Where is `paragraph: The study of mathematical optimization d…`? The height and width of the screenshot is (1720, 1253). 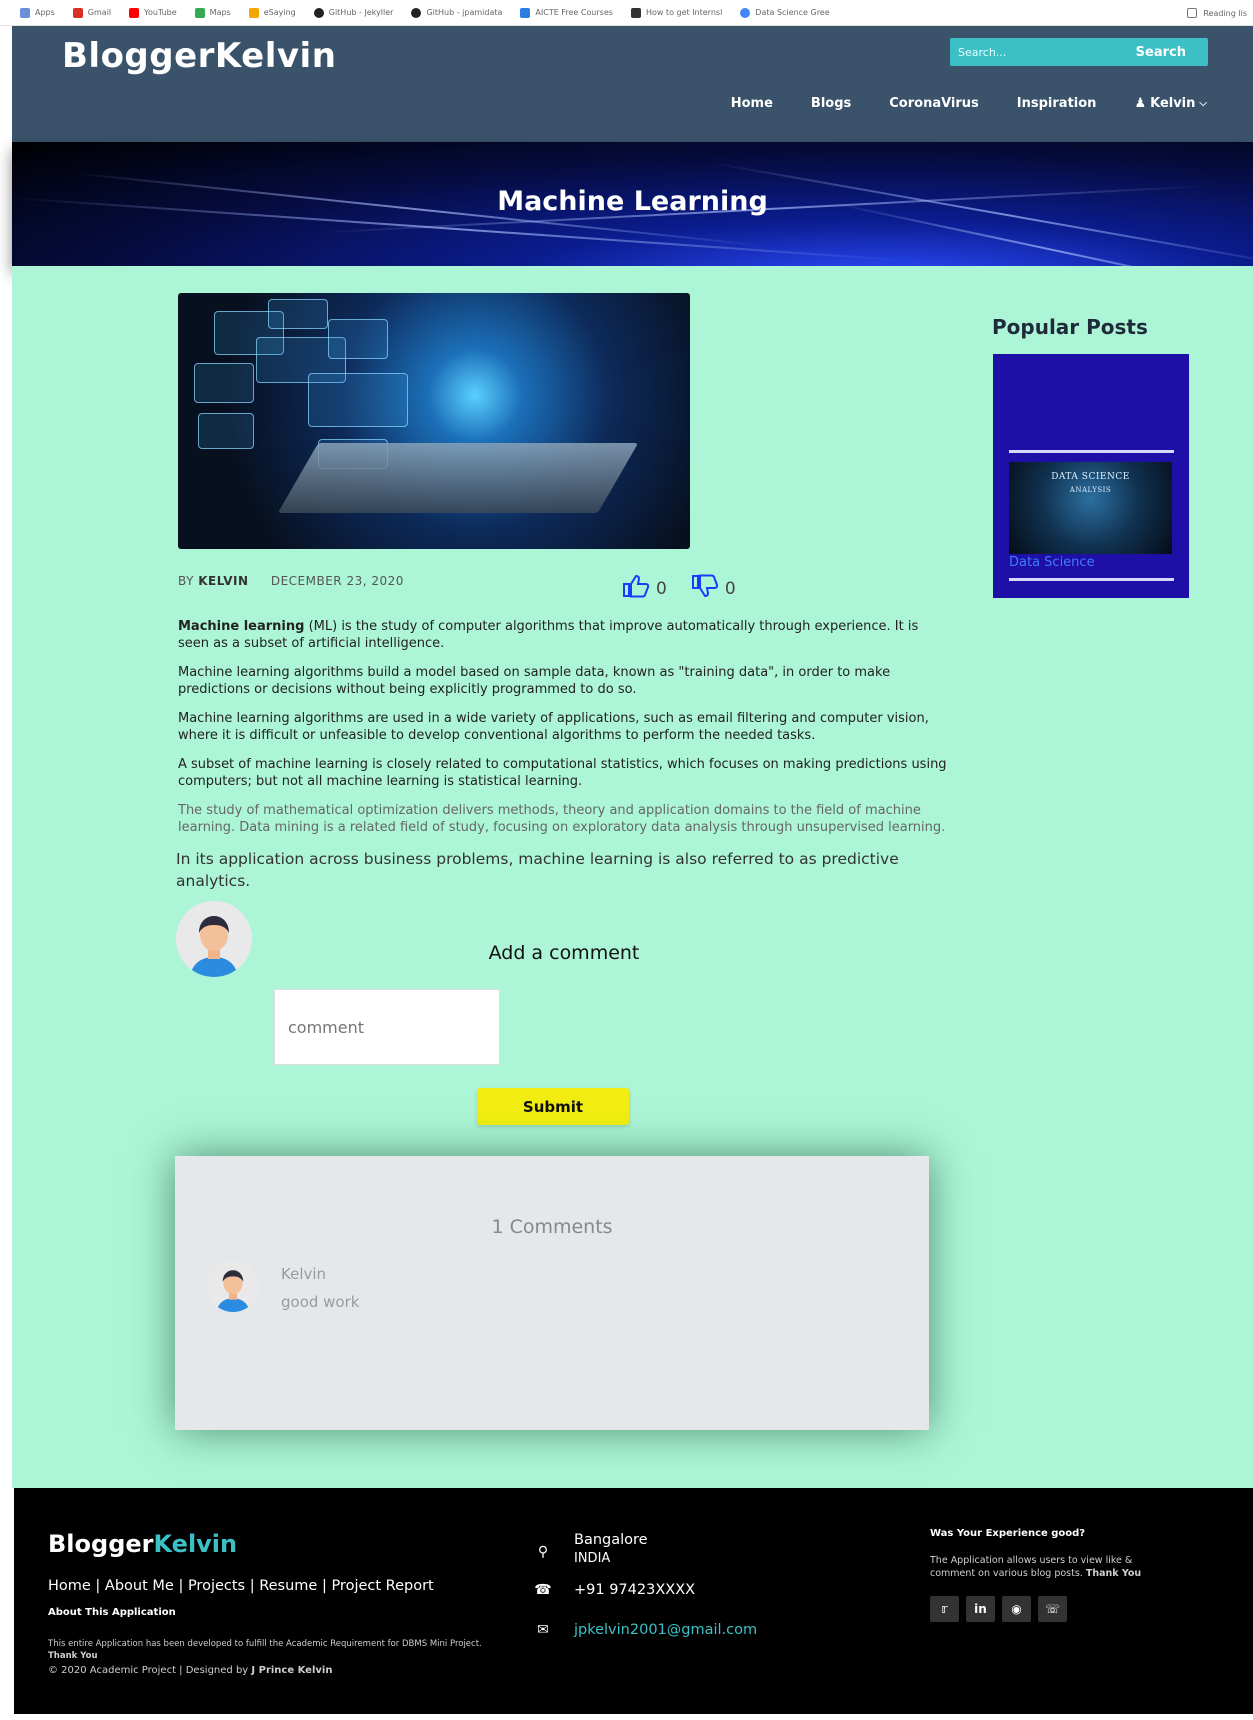
paragraph: The study of mathematical optimization d… is located at coordinates (562, 819).